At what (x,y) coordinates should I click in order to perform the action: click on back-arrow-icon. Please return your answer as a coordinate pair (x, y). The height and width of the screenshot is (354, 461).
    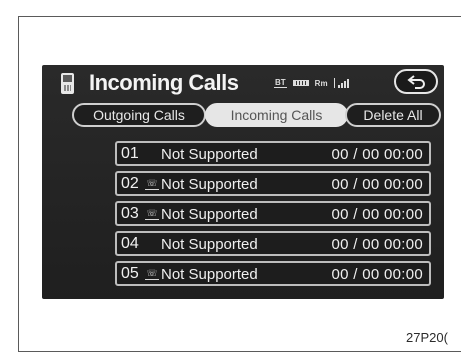
    Looking at the image, I should click on (416, 82).